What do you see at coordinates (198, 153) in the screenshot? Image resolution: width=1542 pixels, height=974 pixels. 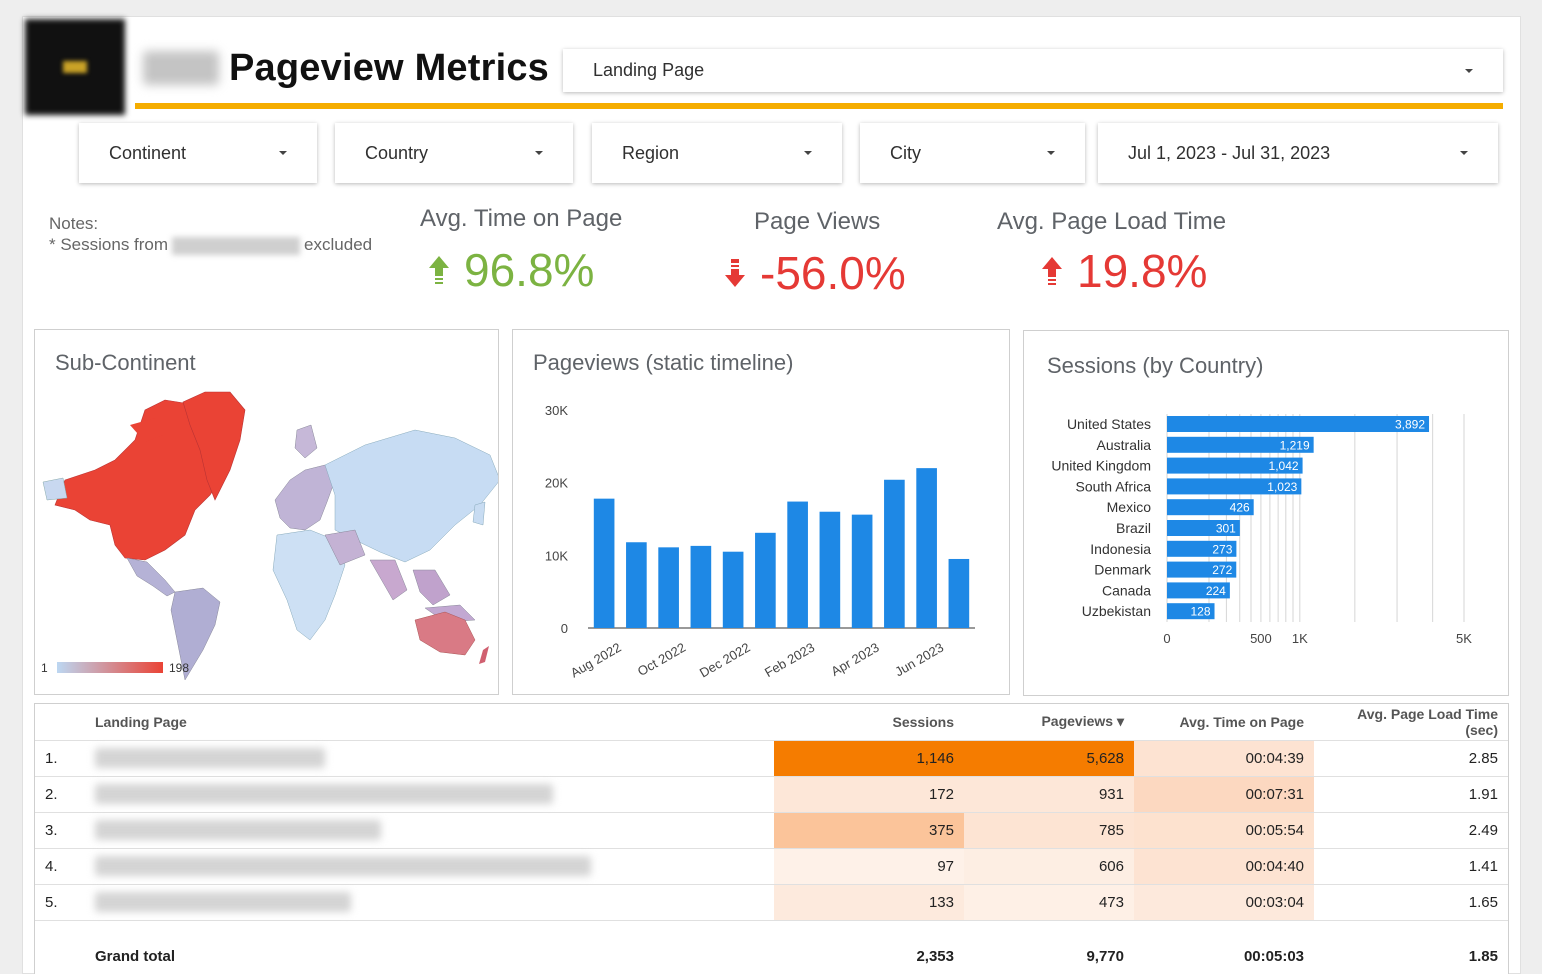 I see `continent-dropdown: Continent` at bounding box center [198, 153].